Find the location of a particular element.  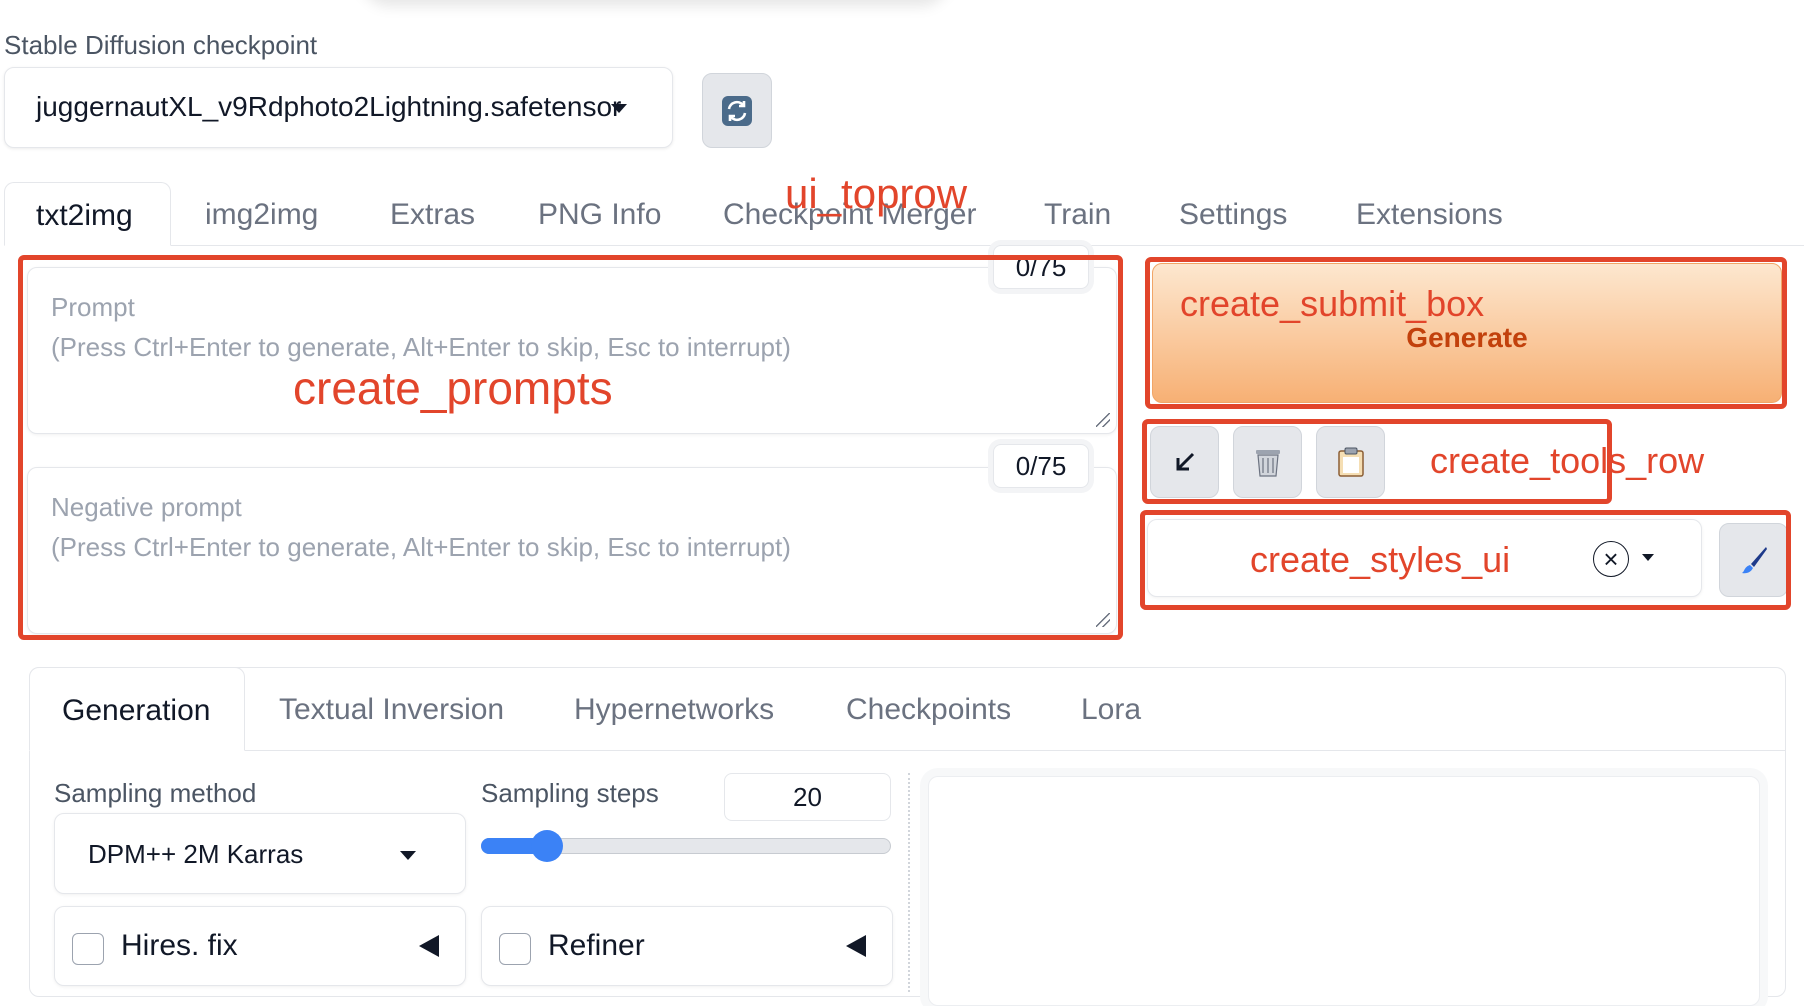

tab-train: Train is located at coordinates (1077, 215).